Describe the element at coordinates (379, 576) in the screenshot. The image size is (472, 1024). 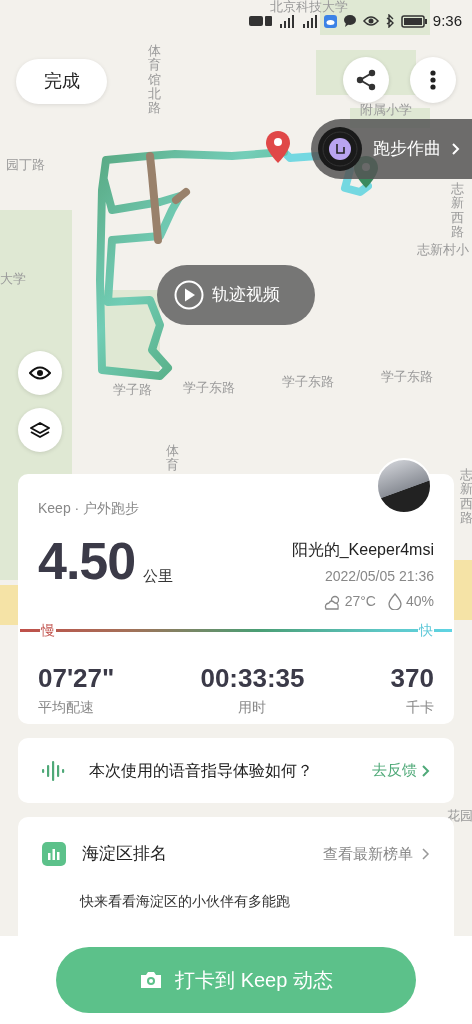
I see `workout-datetime: 2022/05/05 21:36` at that location.